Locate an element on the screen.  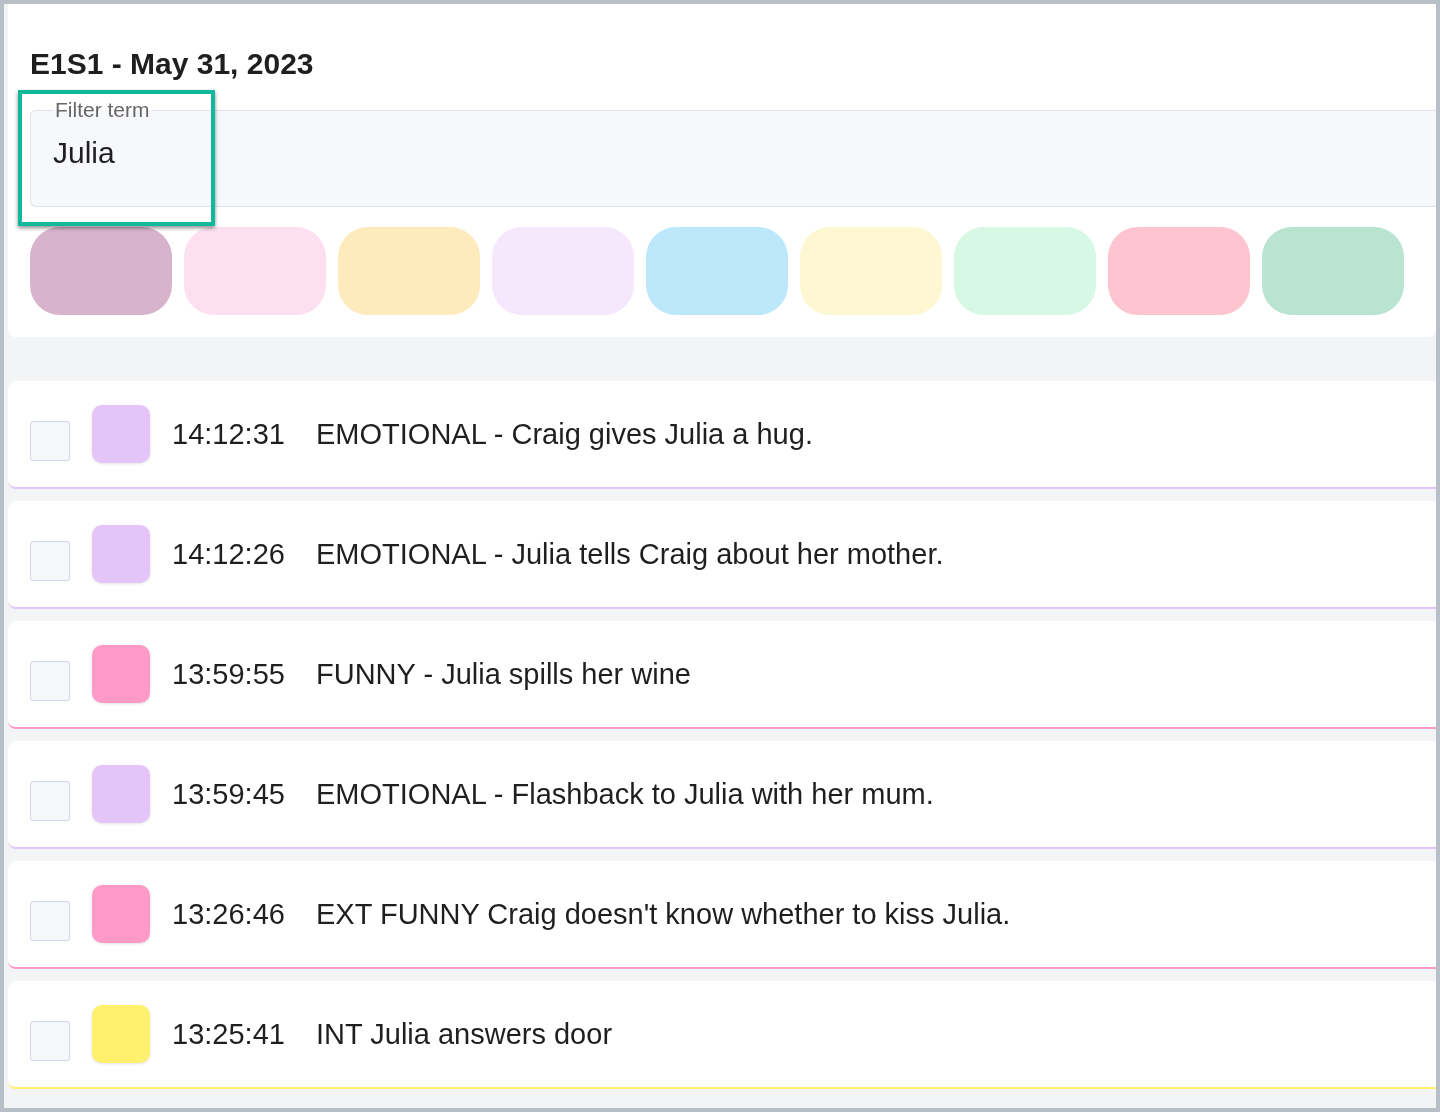
entry-text: INT Julia answers door is located at coordinates (464, 1034).